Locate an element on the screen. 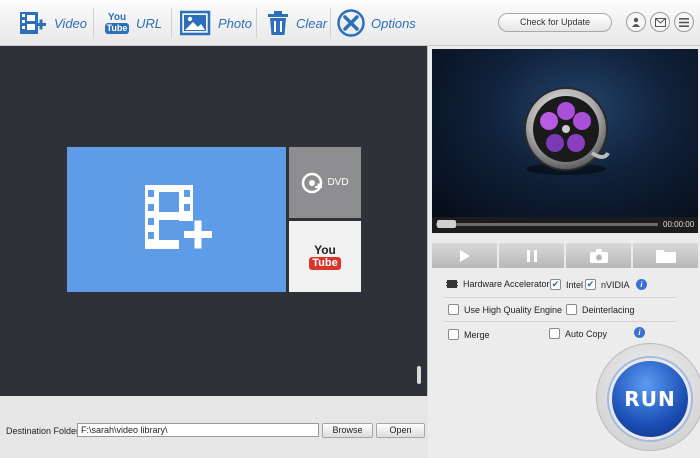  play-button is located at coordinates (464, 255).